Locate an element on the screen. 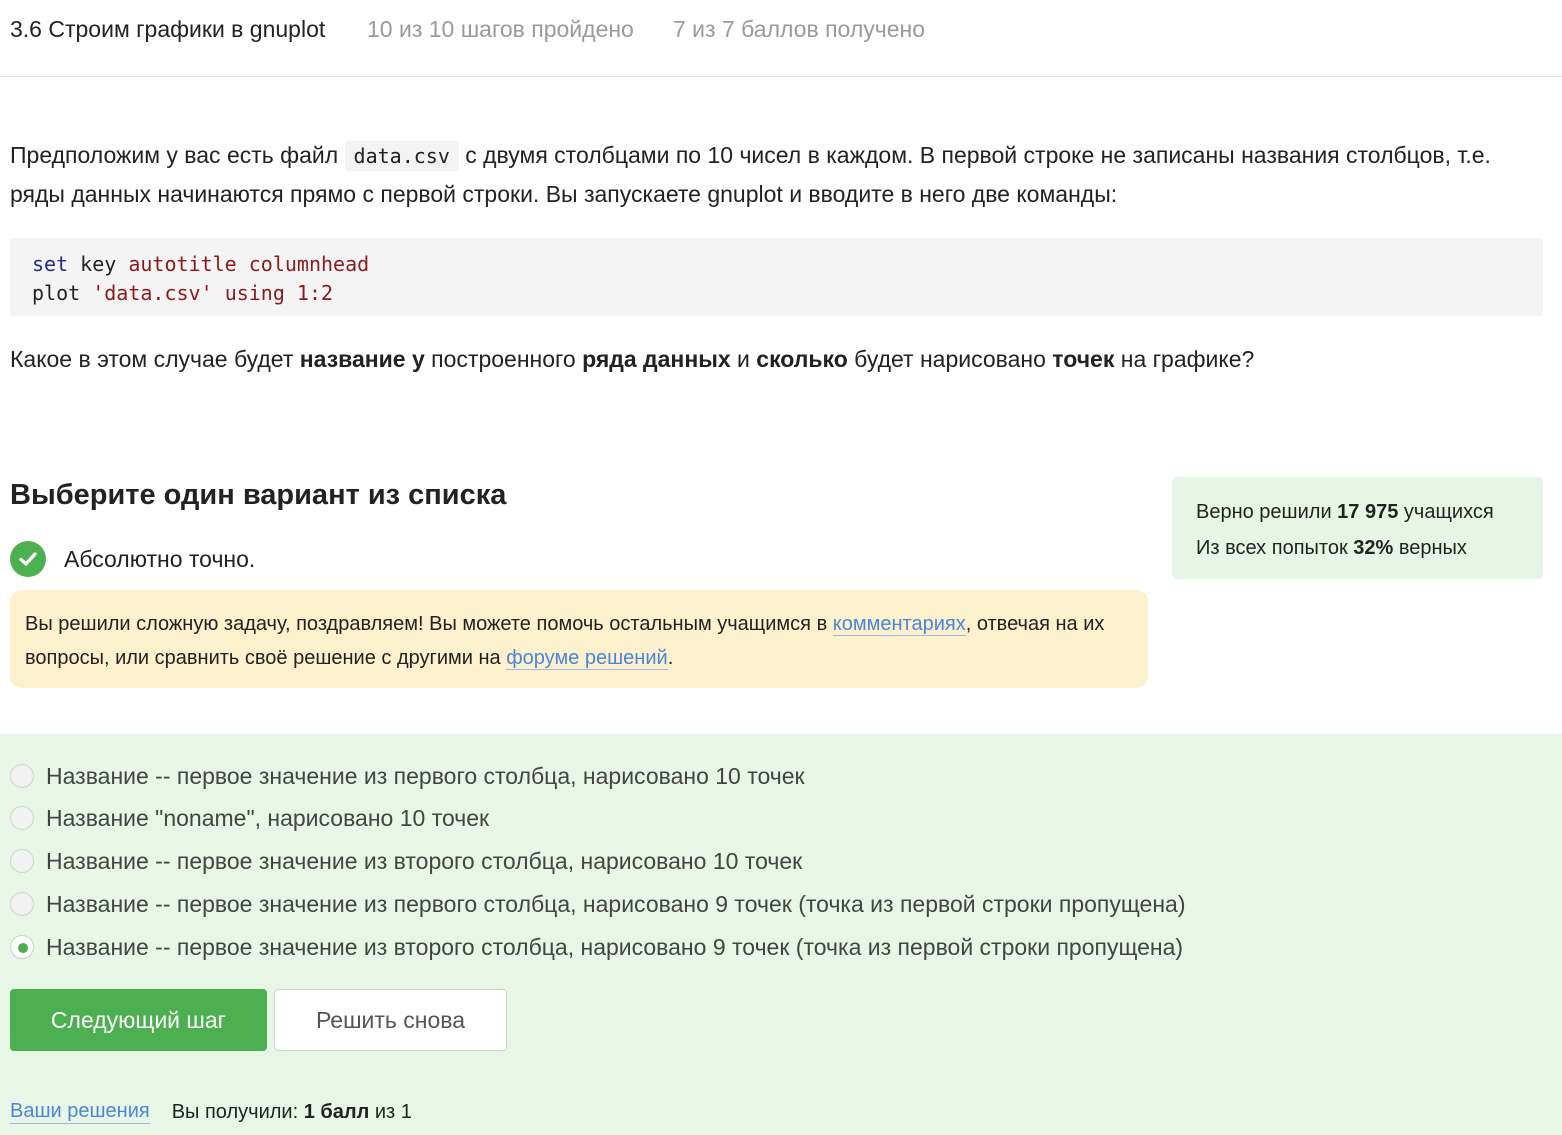 The height and width of the screenshot is (1135, 1562). feedback-text: . is located at coordinates (670, 658).